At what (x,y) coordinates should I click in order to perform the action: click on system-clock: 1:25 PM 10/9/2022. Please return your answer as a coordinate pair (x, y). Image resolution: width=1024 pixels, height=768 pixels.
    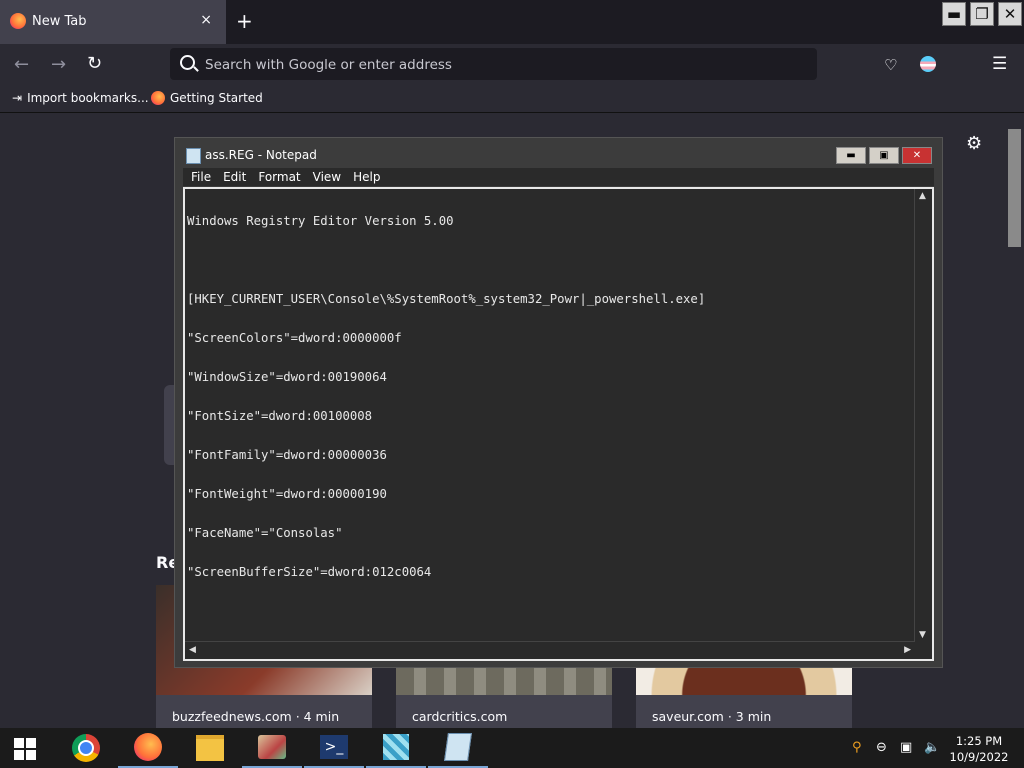
    Looking at the image, I should click on (979, 749).